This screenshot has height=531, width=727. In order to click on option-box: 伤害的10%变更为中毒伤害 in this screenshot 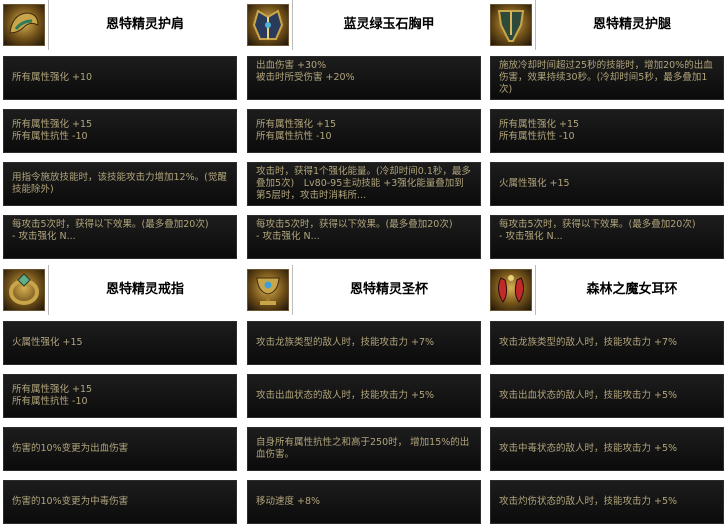, I will do `click(120, 502)`.